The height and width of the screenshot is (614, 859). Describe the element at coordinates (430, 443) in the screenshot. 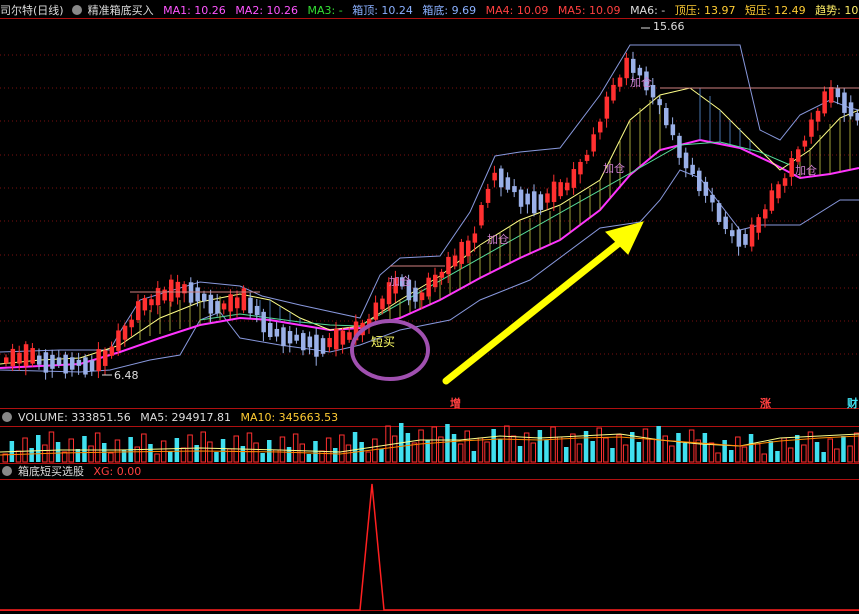

I see `volume-bar-group` at that location.